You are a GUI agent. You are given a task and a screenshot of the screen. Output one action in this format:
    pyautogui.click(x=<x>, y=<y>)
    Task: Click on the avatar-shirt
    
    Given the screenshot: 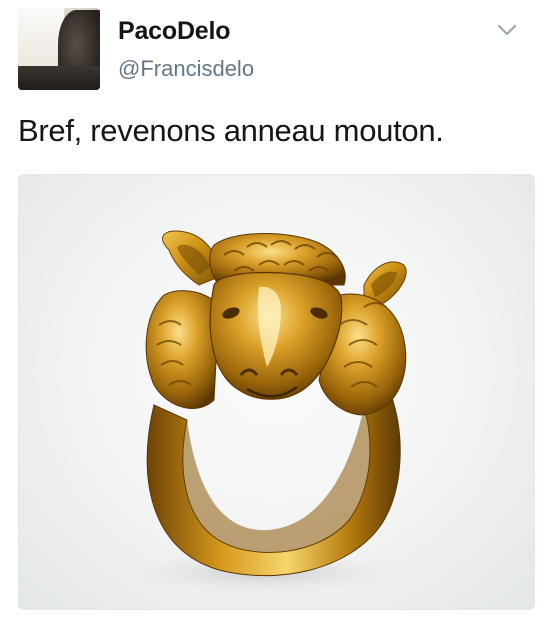 What is the action you would take?
    pyautogui.click(x=59, y=78)
    